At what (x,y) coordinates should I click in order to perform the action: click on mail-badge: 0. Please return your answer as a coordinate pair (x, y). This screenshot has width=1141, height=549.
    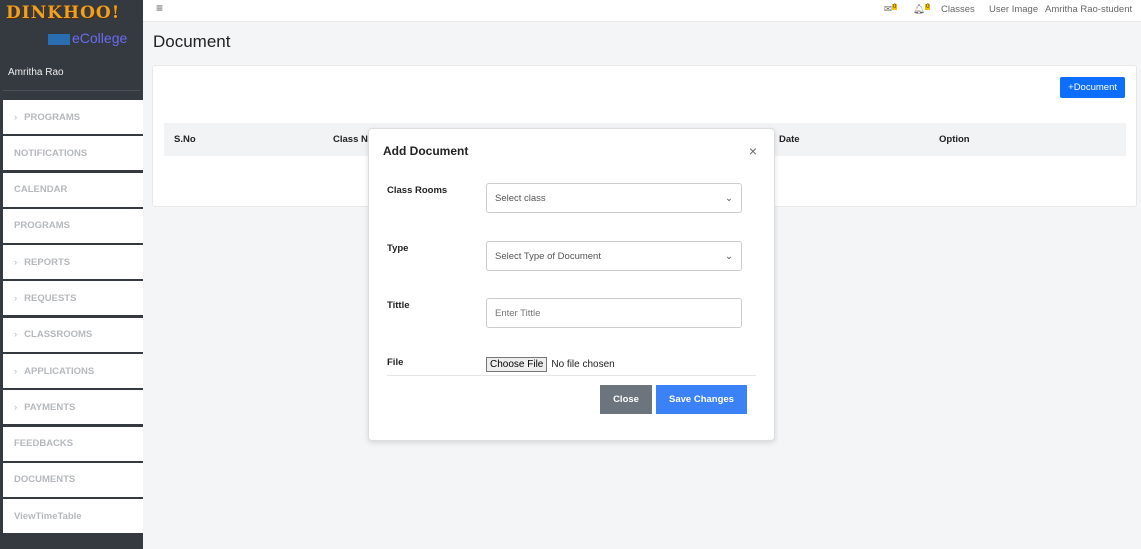
    Looking at the image, I should click on (894, 7).